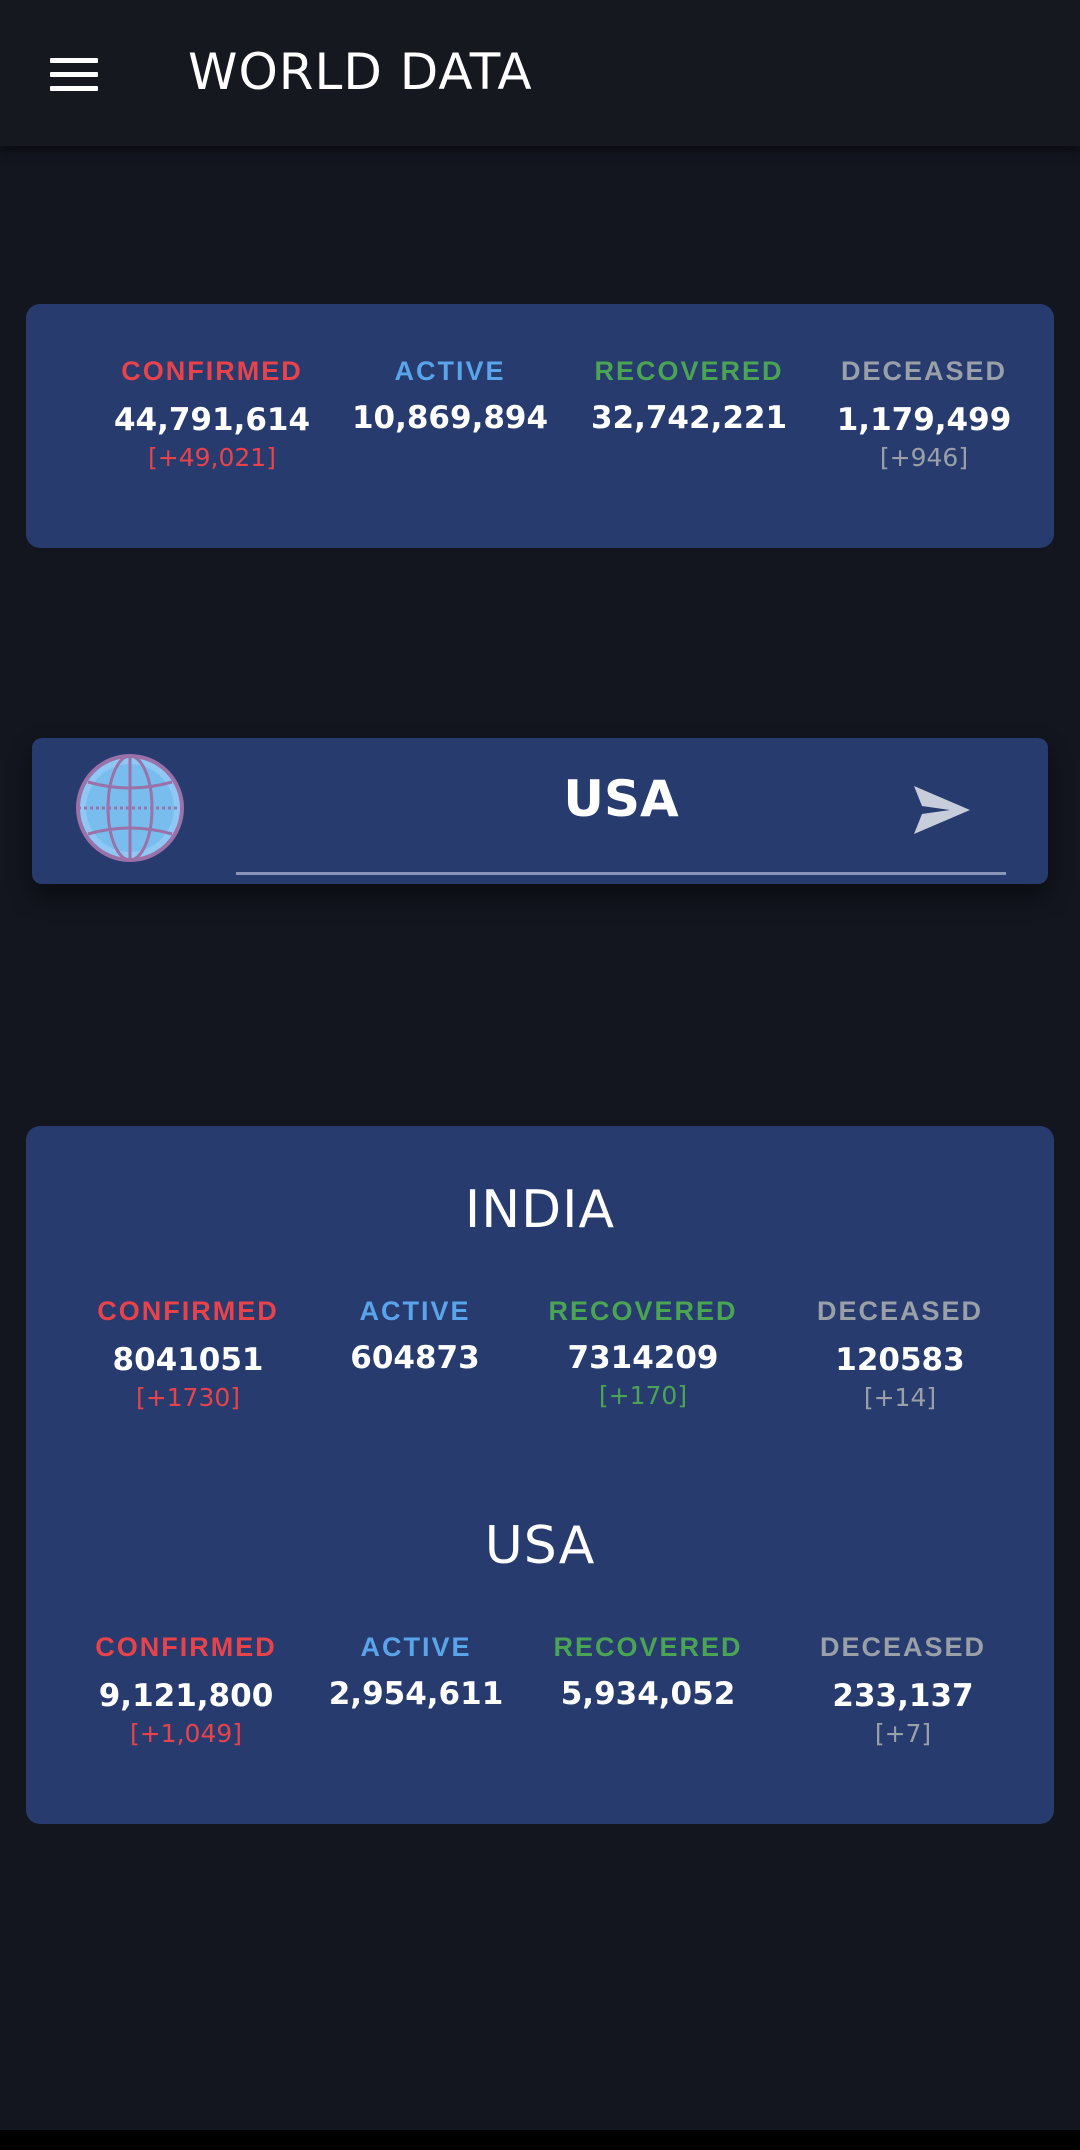 This screenshot has width=1080, height=2150. I want to click on country-search-input, so click(621, 799).